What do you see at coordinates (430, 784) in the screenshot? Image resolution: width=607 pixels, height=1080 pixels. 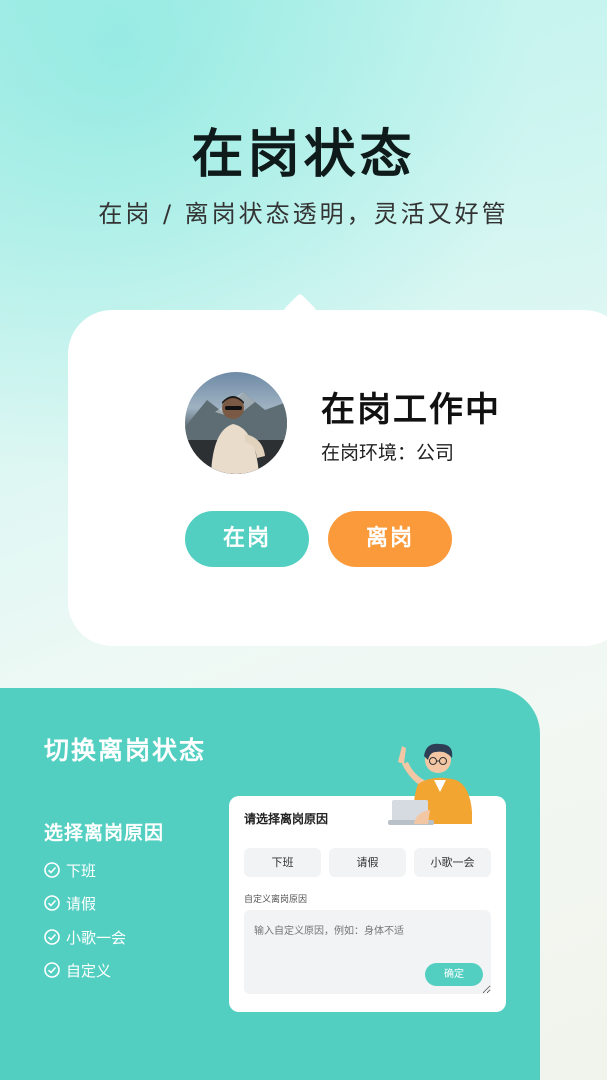 I see `person-laptop-icon` at bounding box center [430, 784].